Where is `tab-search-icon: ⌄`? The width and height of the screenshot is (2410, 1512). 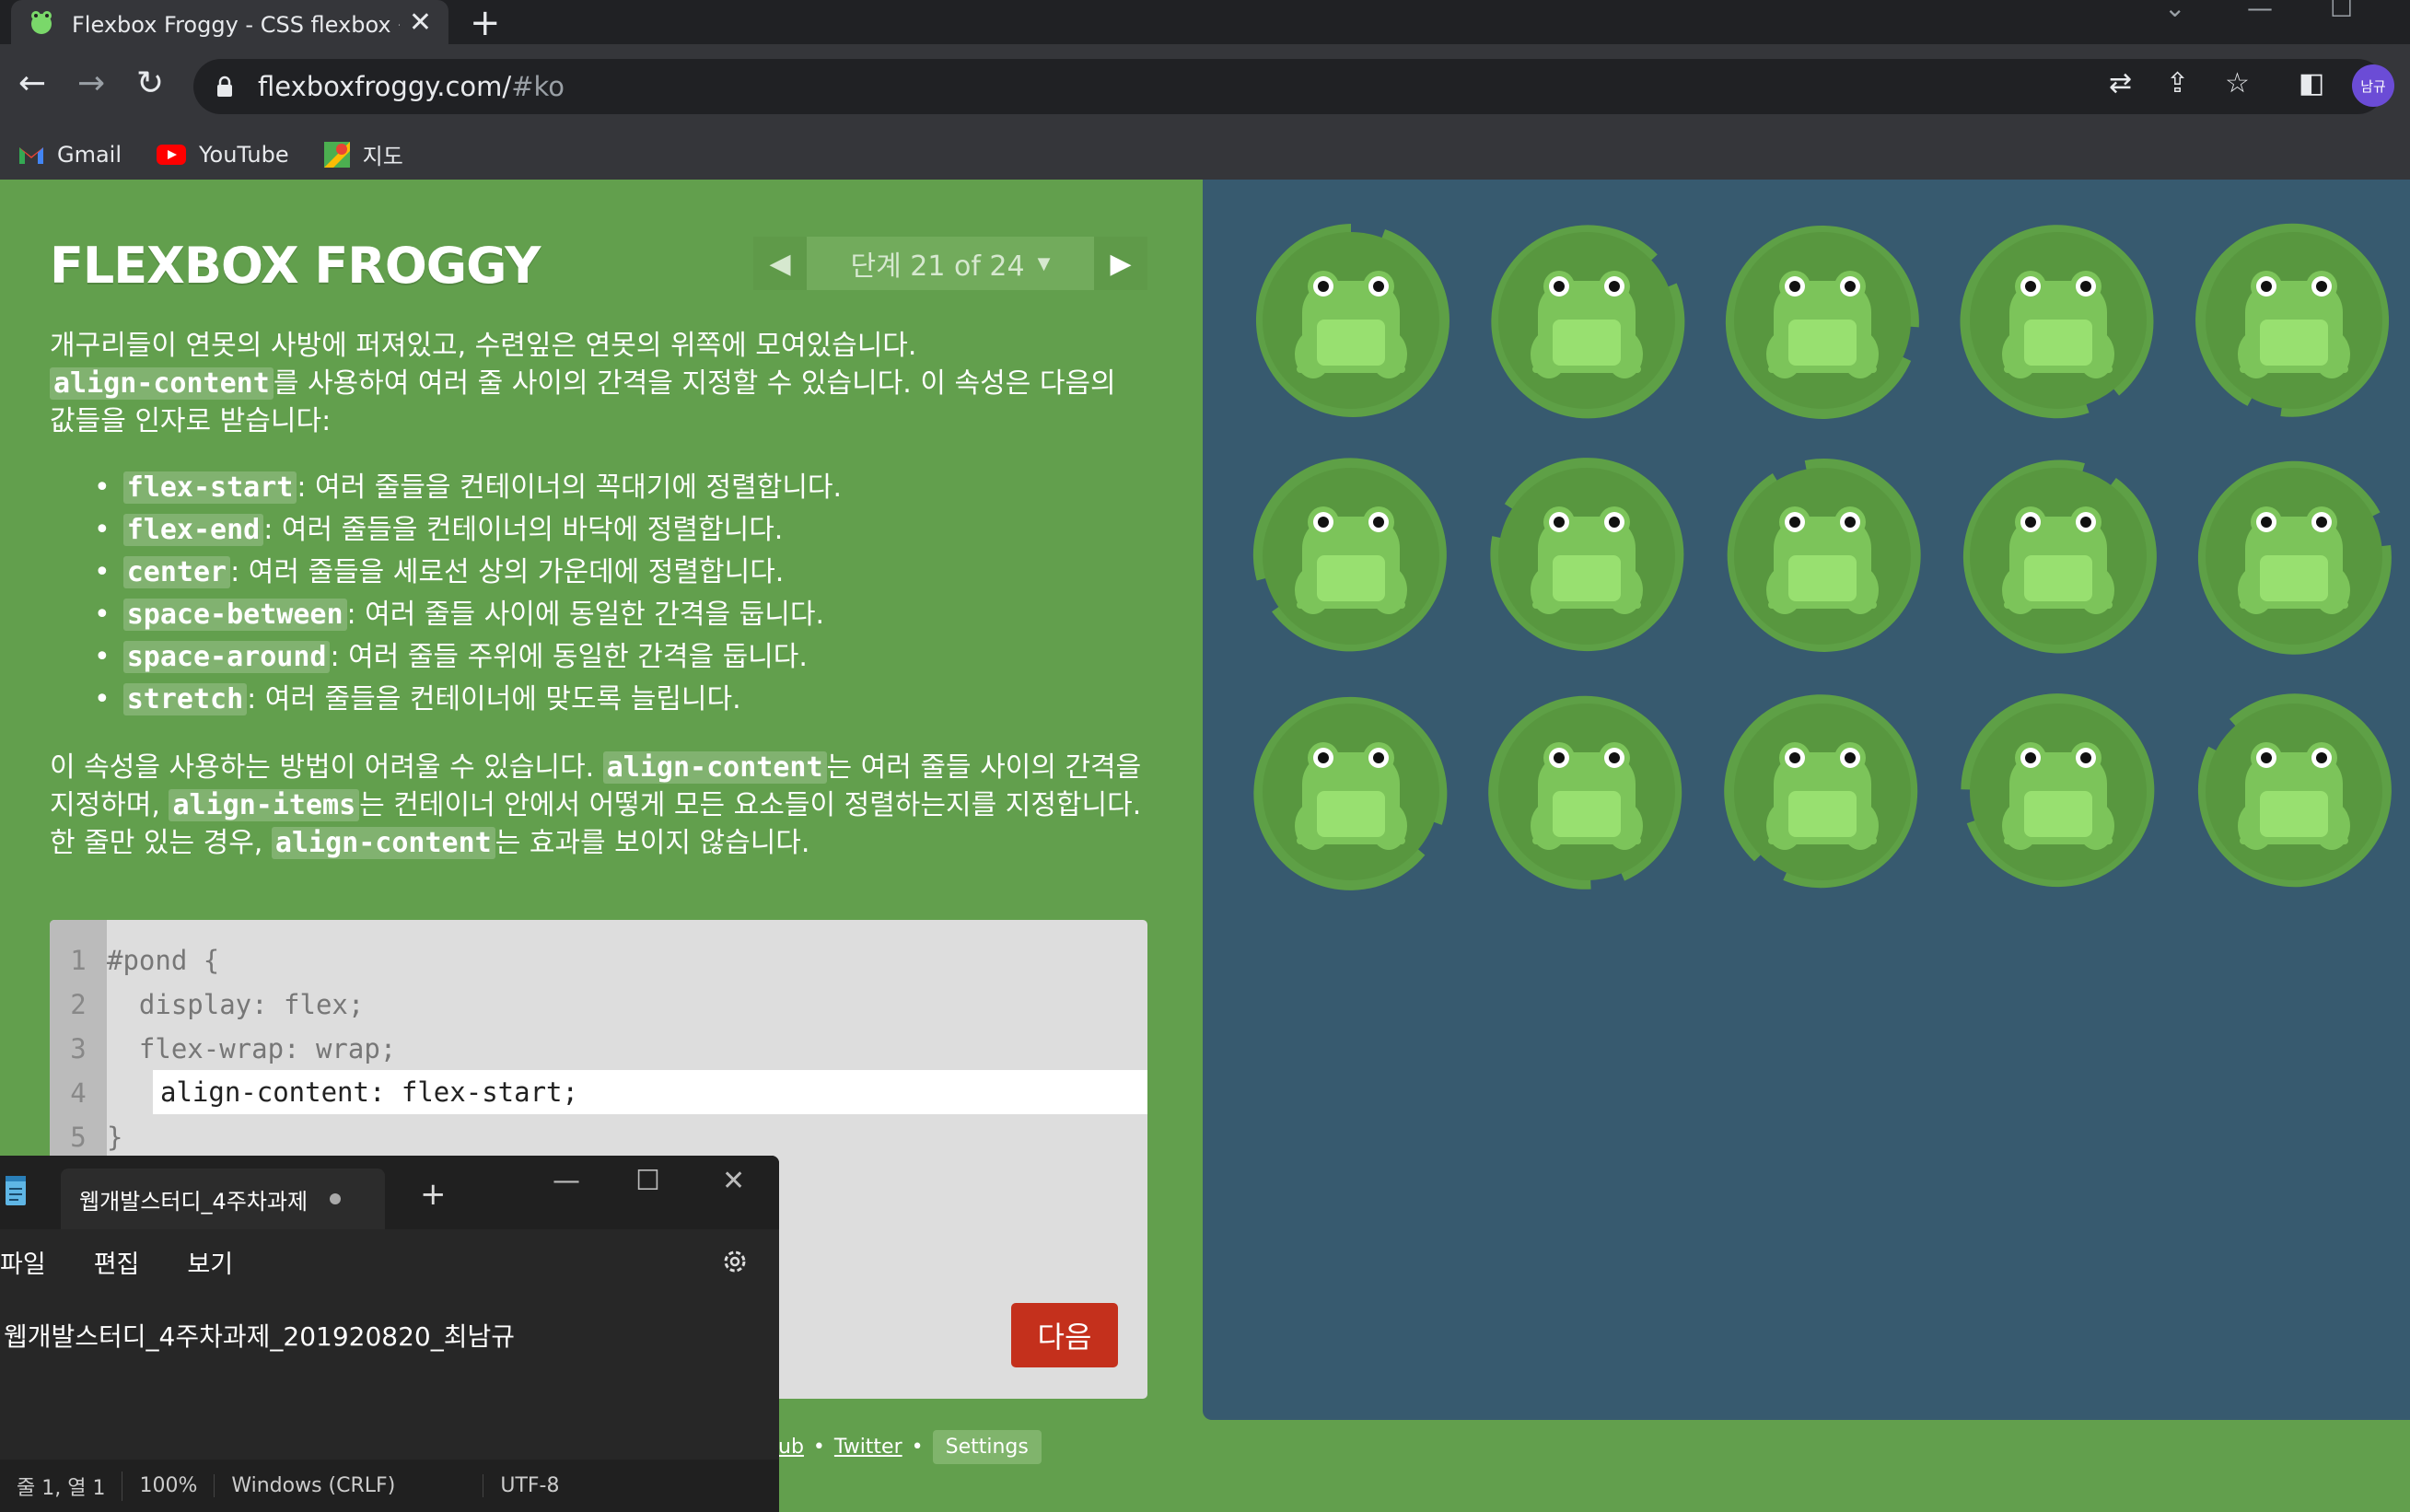
tab-search-icon: ⌄ is located at coordinates (2174, 11).